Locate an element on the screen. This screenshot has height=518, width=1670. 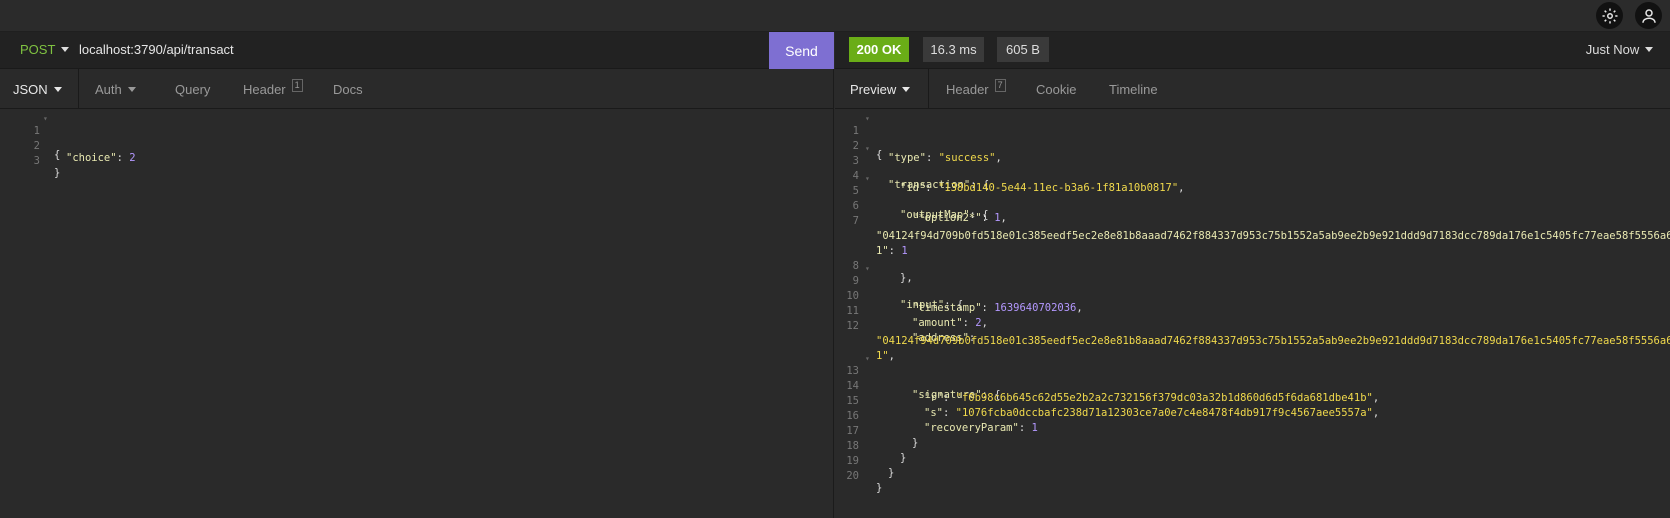
code-line: 11 "amount": 2, is located at coordinates (911, 311).